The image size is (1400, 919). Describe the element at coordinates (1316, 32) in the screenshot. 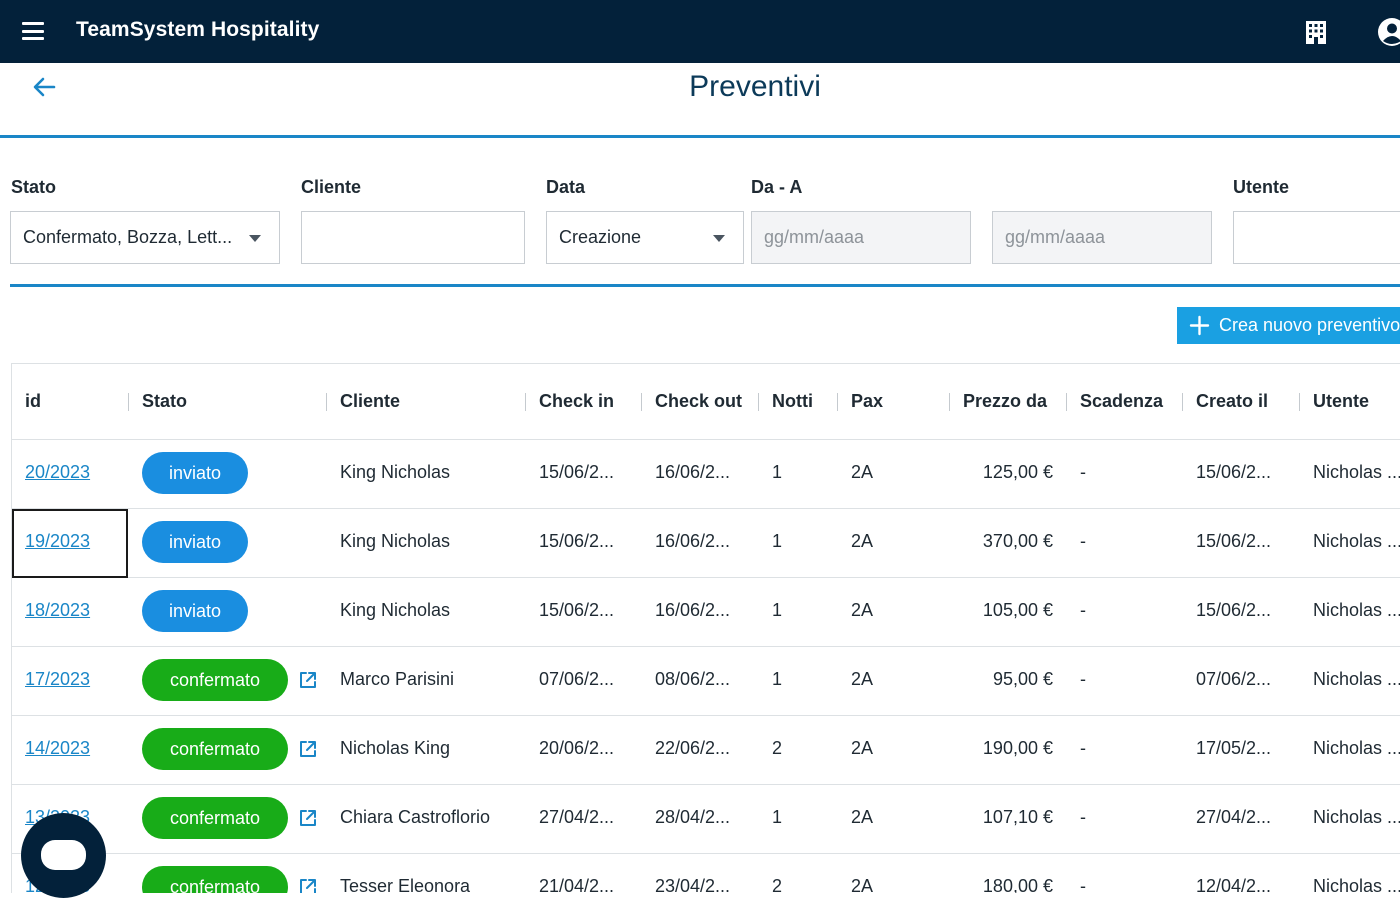

I see `building-icon` at that location.